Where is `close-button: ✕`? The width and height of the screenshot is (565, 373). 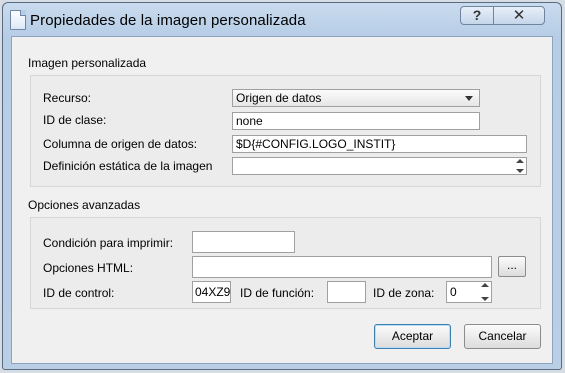
close-button: ✕ is located at coordinates (519, 15).